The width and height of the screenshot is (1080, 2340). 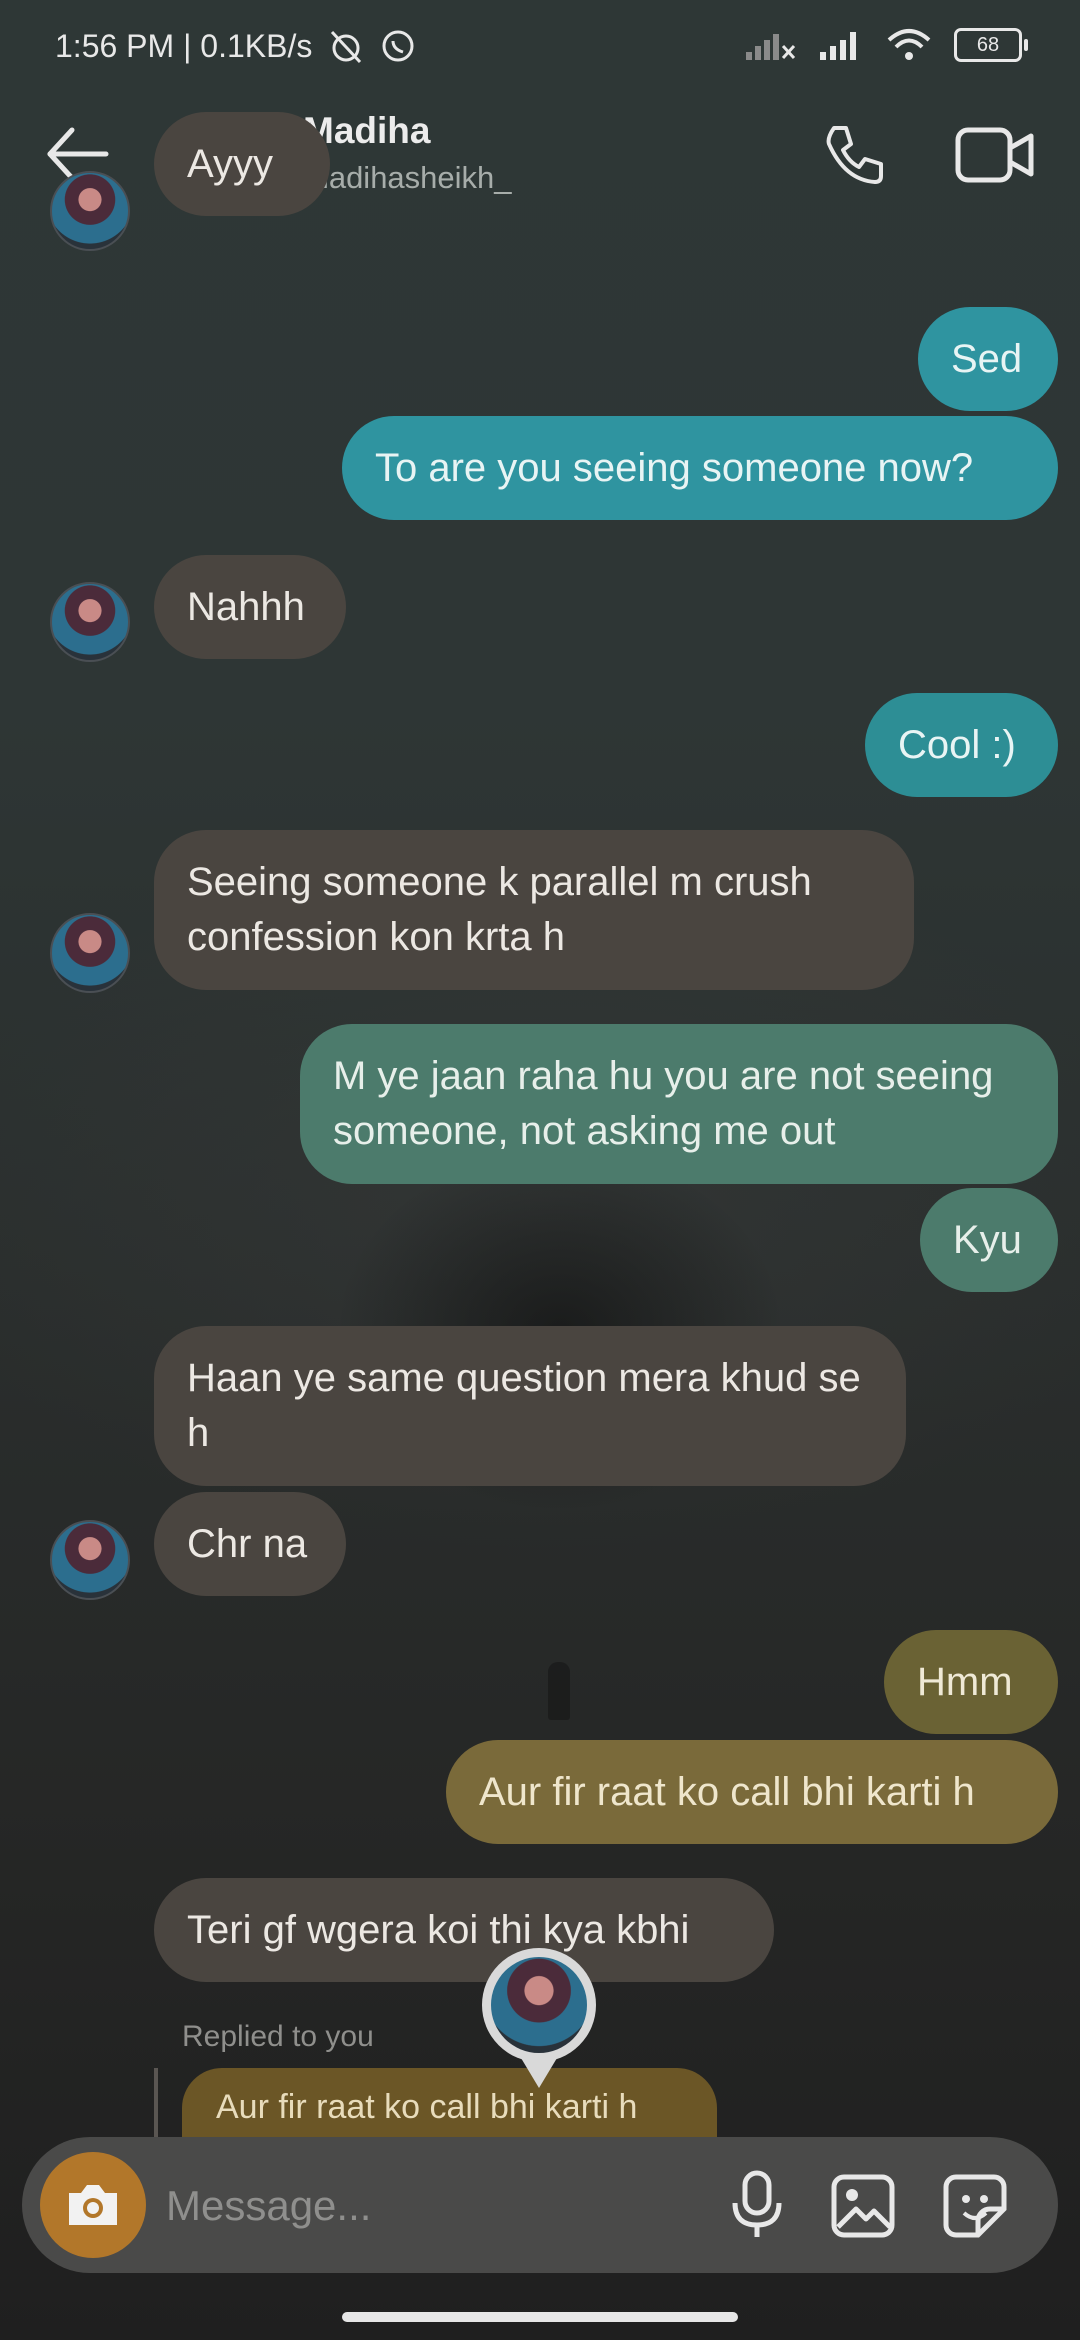 I want to click on wifi-icon, so click(x=909, y=44).